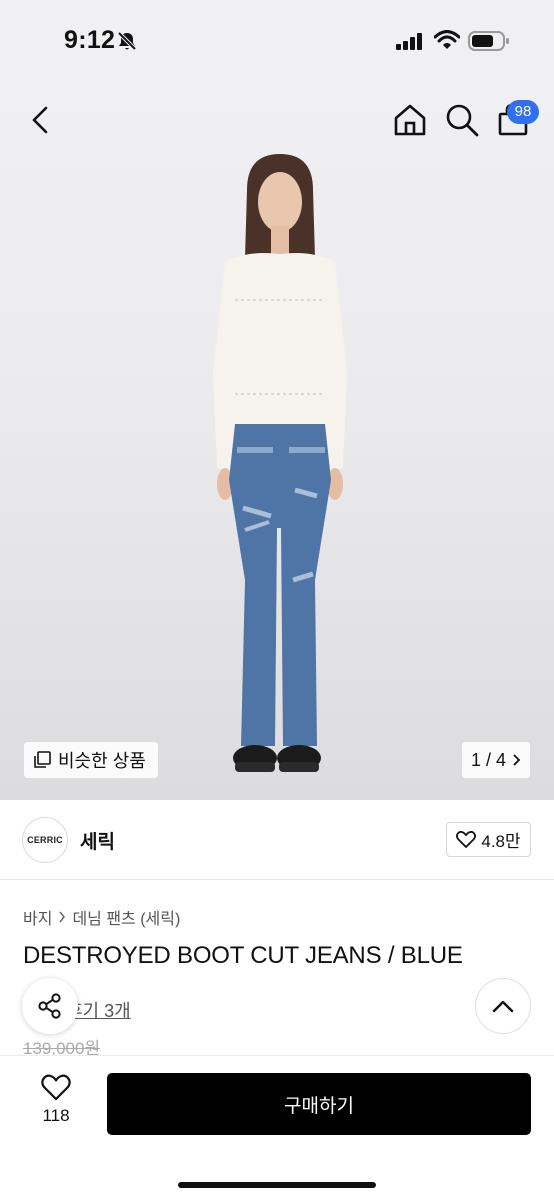 This screenshot has height=1200, width=554. Describe the element at coordinates (462, 120) in the screenshot. I see `search-icon` at that location.